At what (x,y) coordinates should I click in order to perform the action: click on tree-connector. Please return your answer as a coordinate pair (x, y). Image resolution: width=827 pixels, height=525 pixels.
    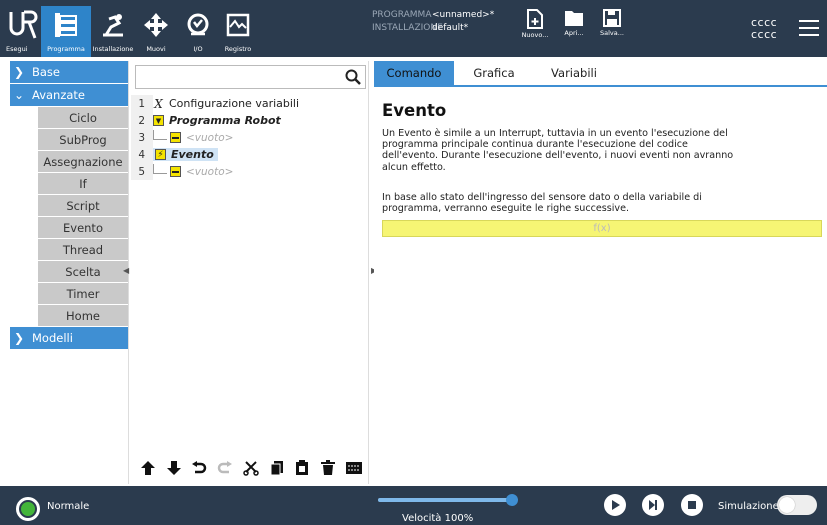
    Looking at the image, I should click on (160, 168).